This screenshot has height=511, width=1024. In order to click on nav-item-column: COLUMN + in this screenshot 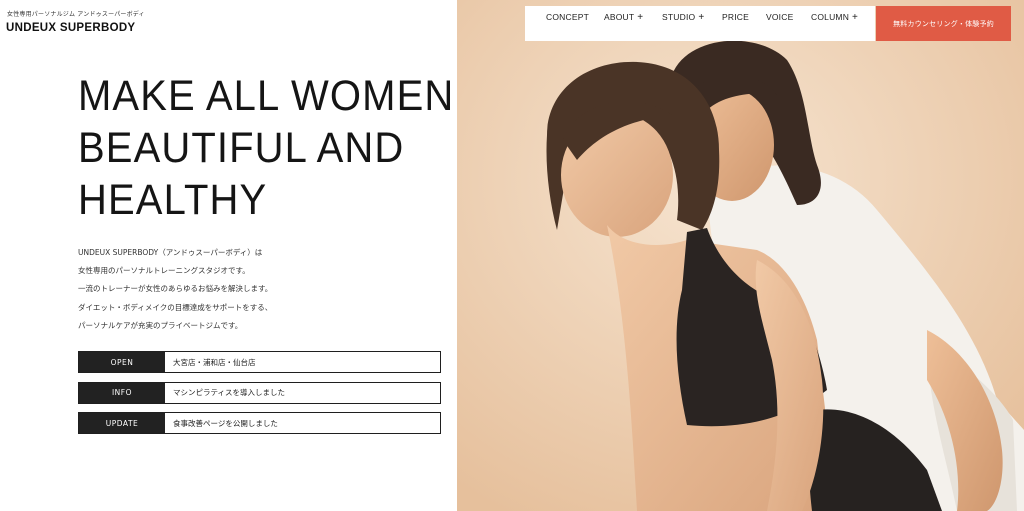, I will do `click(835, 17)`.